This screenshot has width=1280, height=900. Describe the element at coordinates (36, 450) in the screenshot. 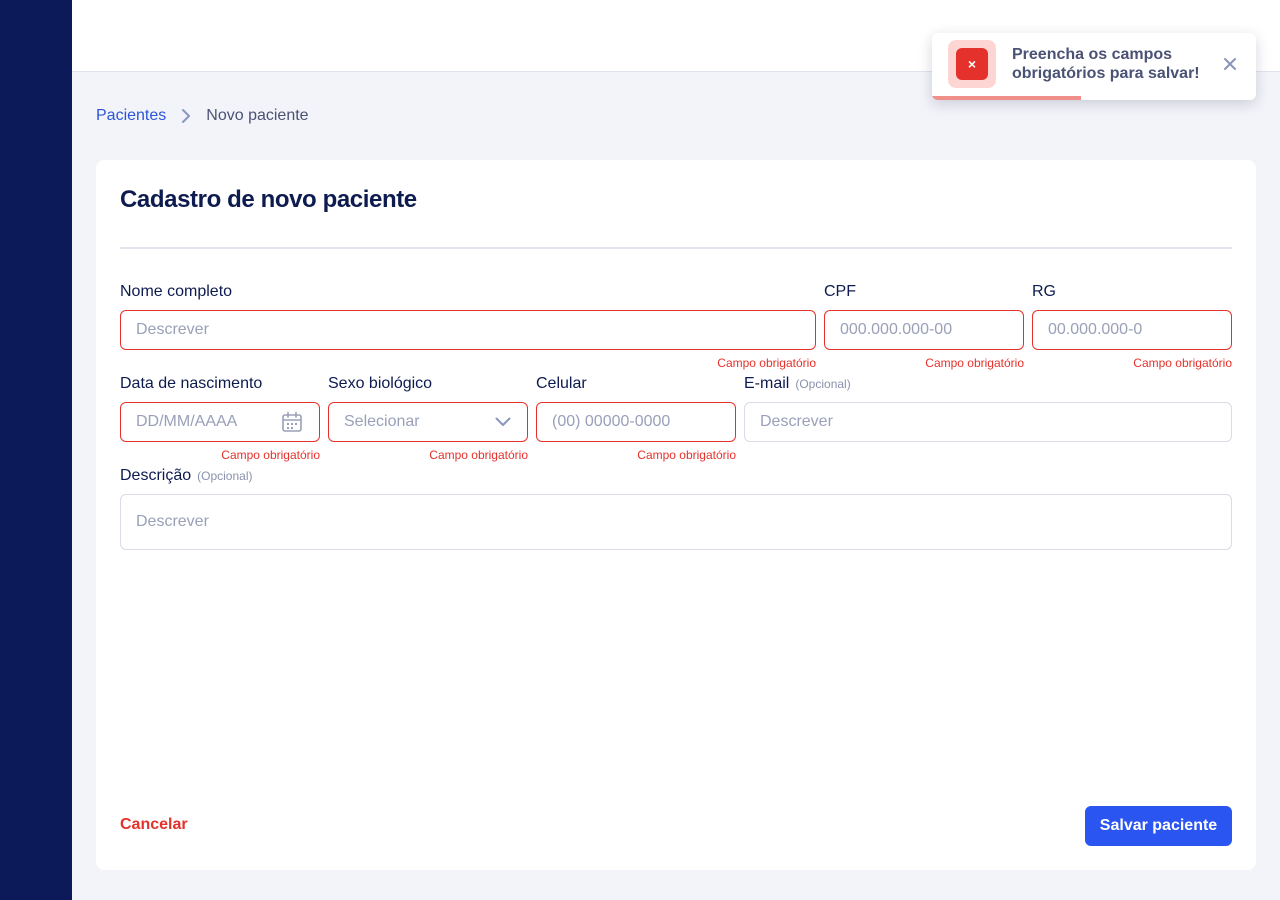

I see `sidebar` at that location.